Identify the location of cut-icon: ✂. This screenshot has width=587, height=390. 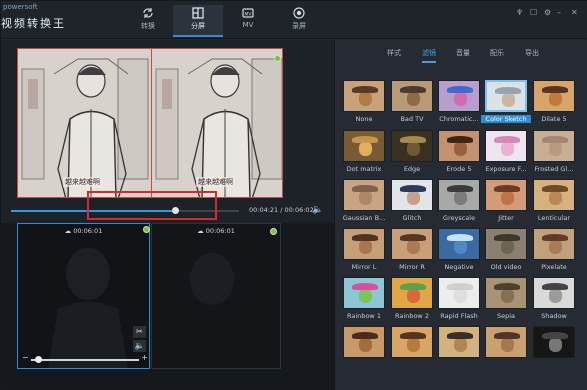
(139, 332).